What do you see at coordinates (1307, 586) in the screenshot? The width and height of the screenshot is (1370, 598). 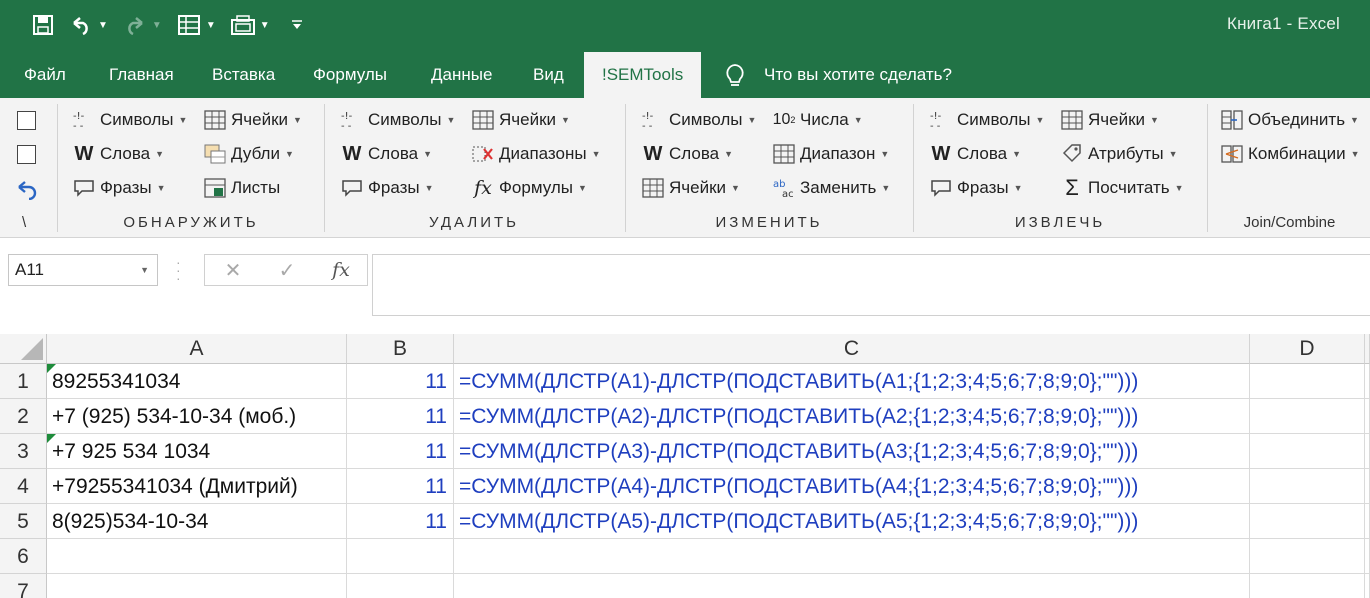 I see `cell-d7` at bounding box center [1307, 586].